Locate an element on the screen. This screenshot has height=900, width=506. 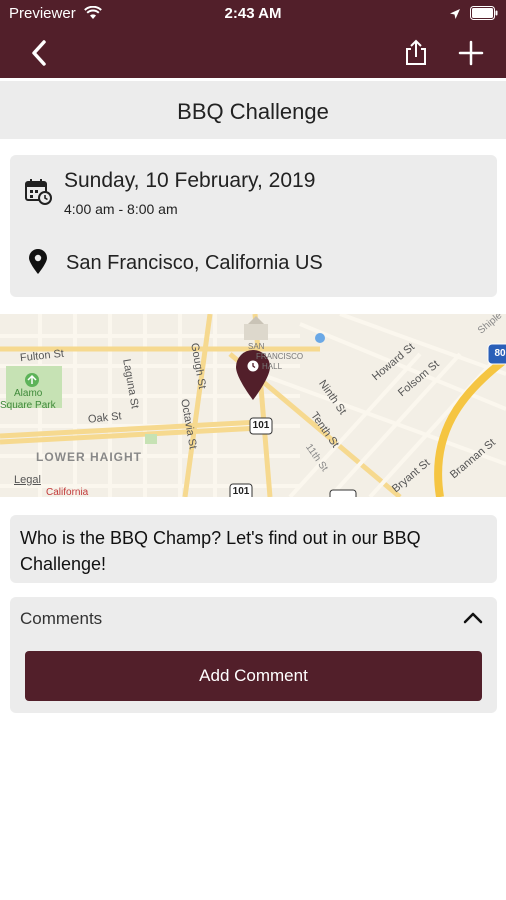
comments-label: Comments is located at coordinates (61, 618).